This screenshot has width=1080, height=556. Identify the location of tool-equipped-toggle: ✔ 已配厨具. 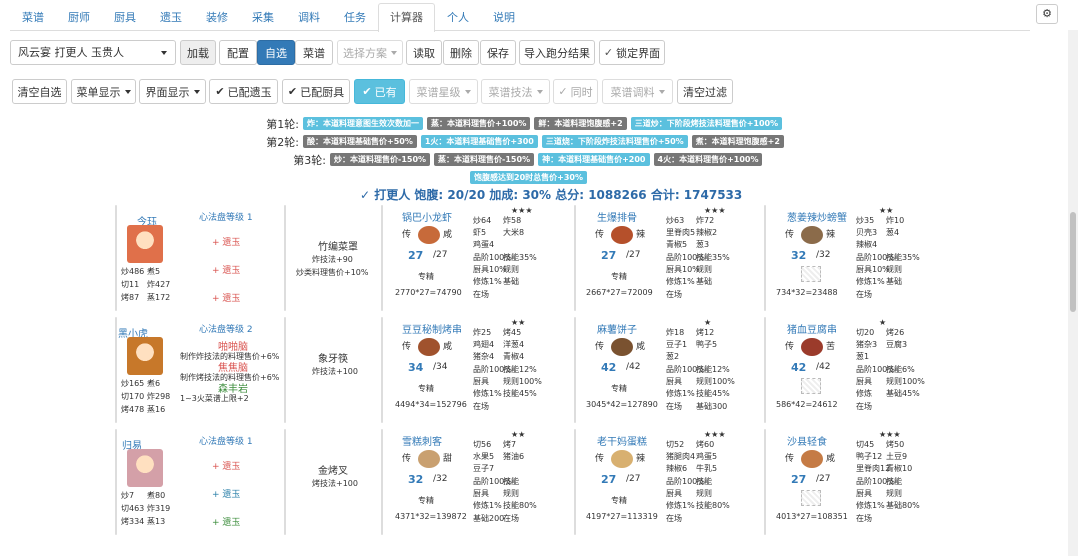
(316, 91).